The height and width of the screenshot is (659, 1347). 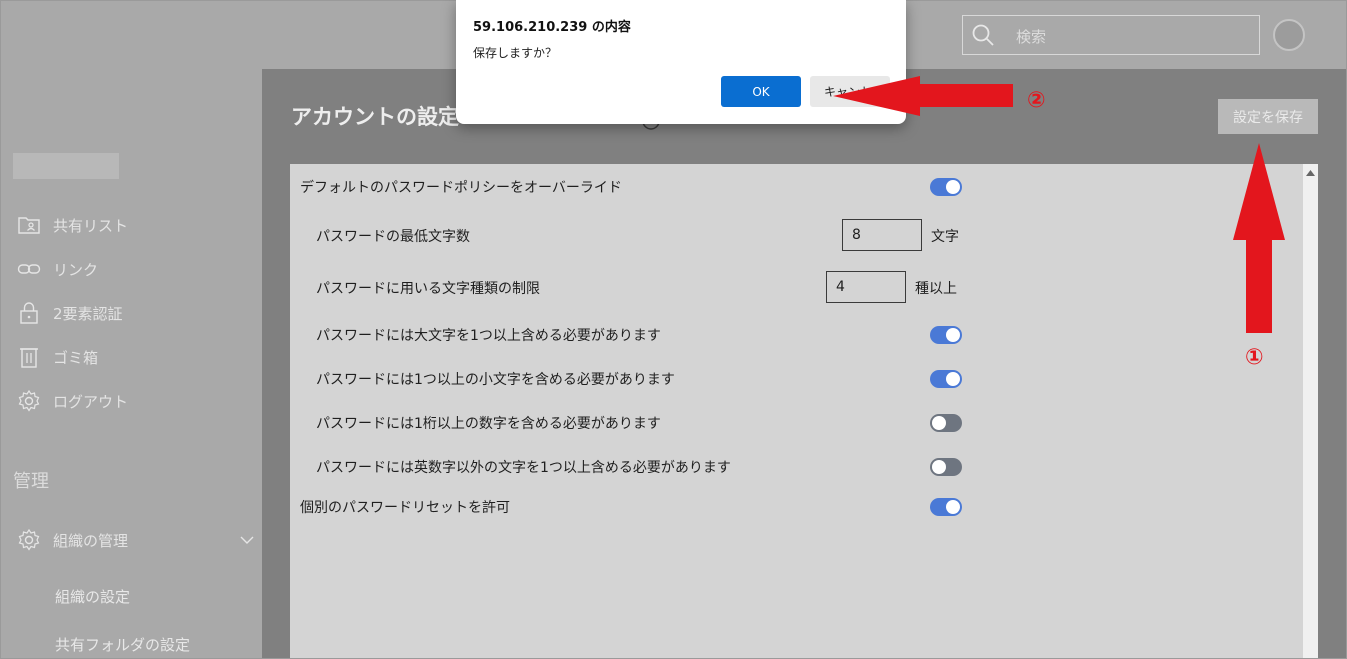 I want to click on allow-reset-toggle, so click(x=946, y=507).